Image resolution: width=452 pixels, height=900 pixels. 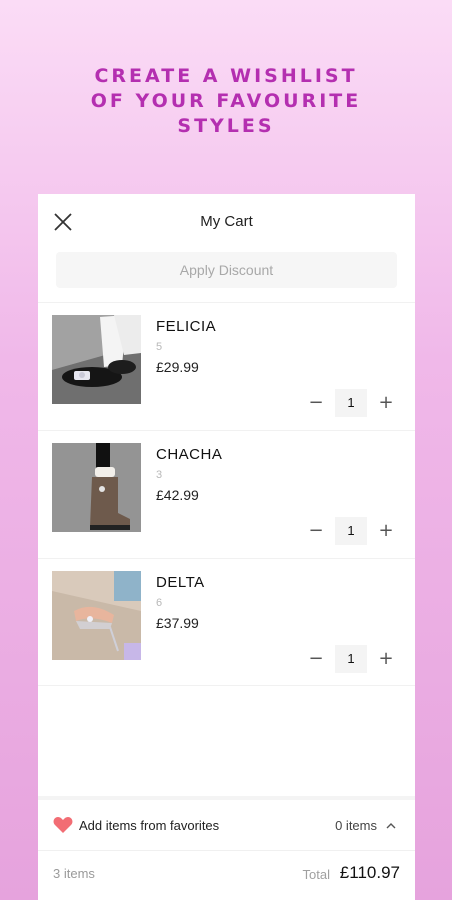 What do you see at coordinates (391, 825) in the screenshot?
I see `chevron-up-icon` at bounding box center [391, 825].